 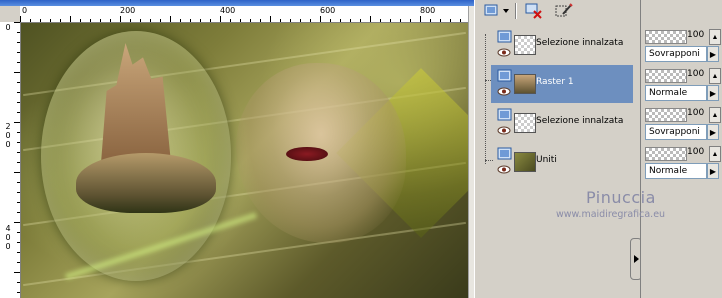 I want to click on floating-island-image, so click(x=146, y=183).